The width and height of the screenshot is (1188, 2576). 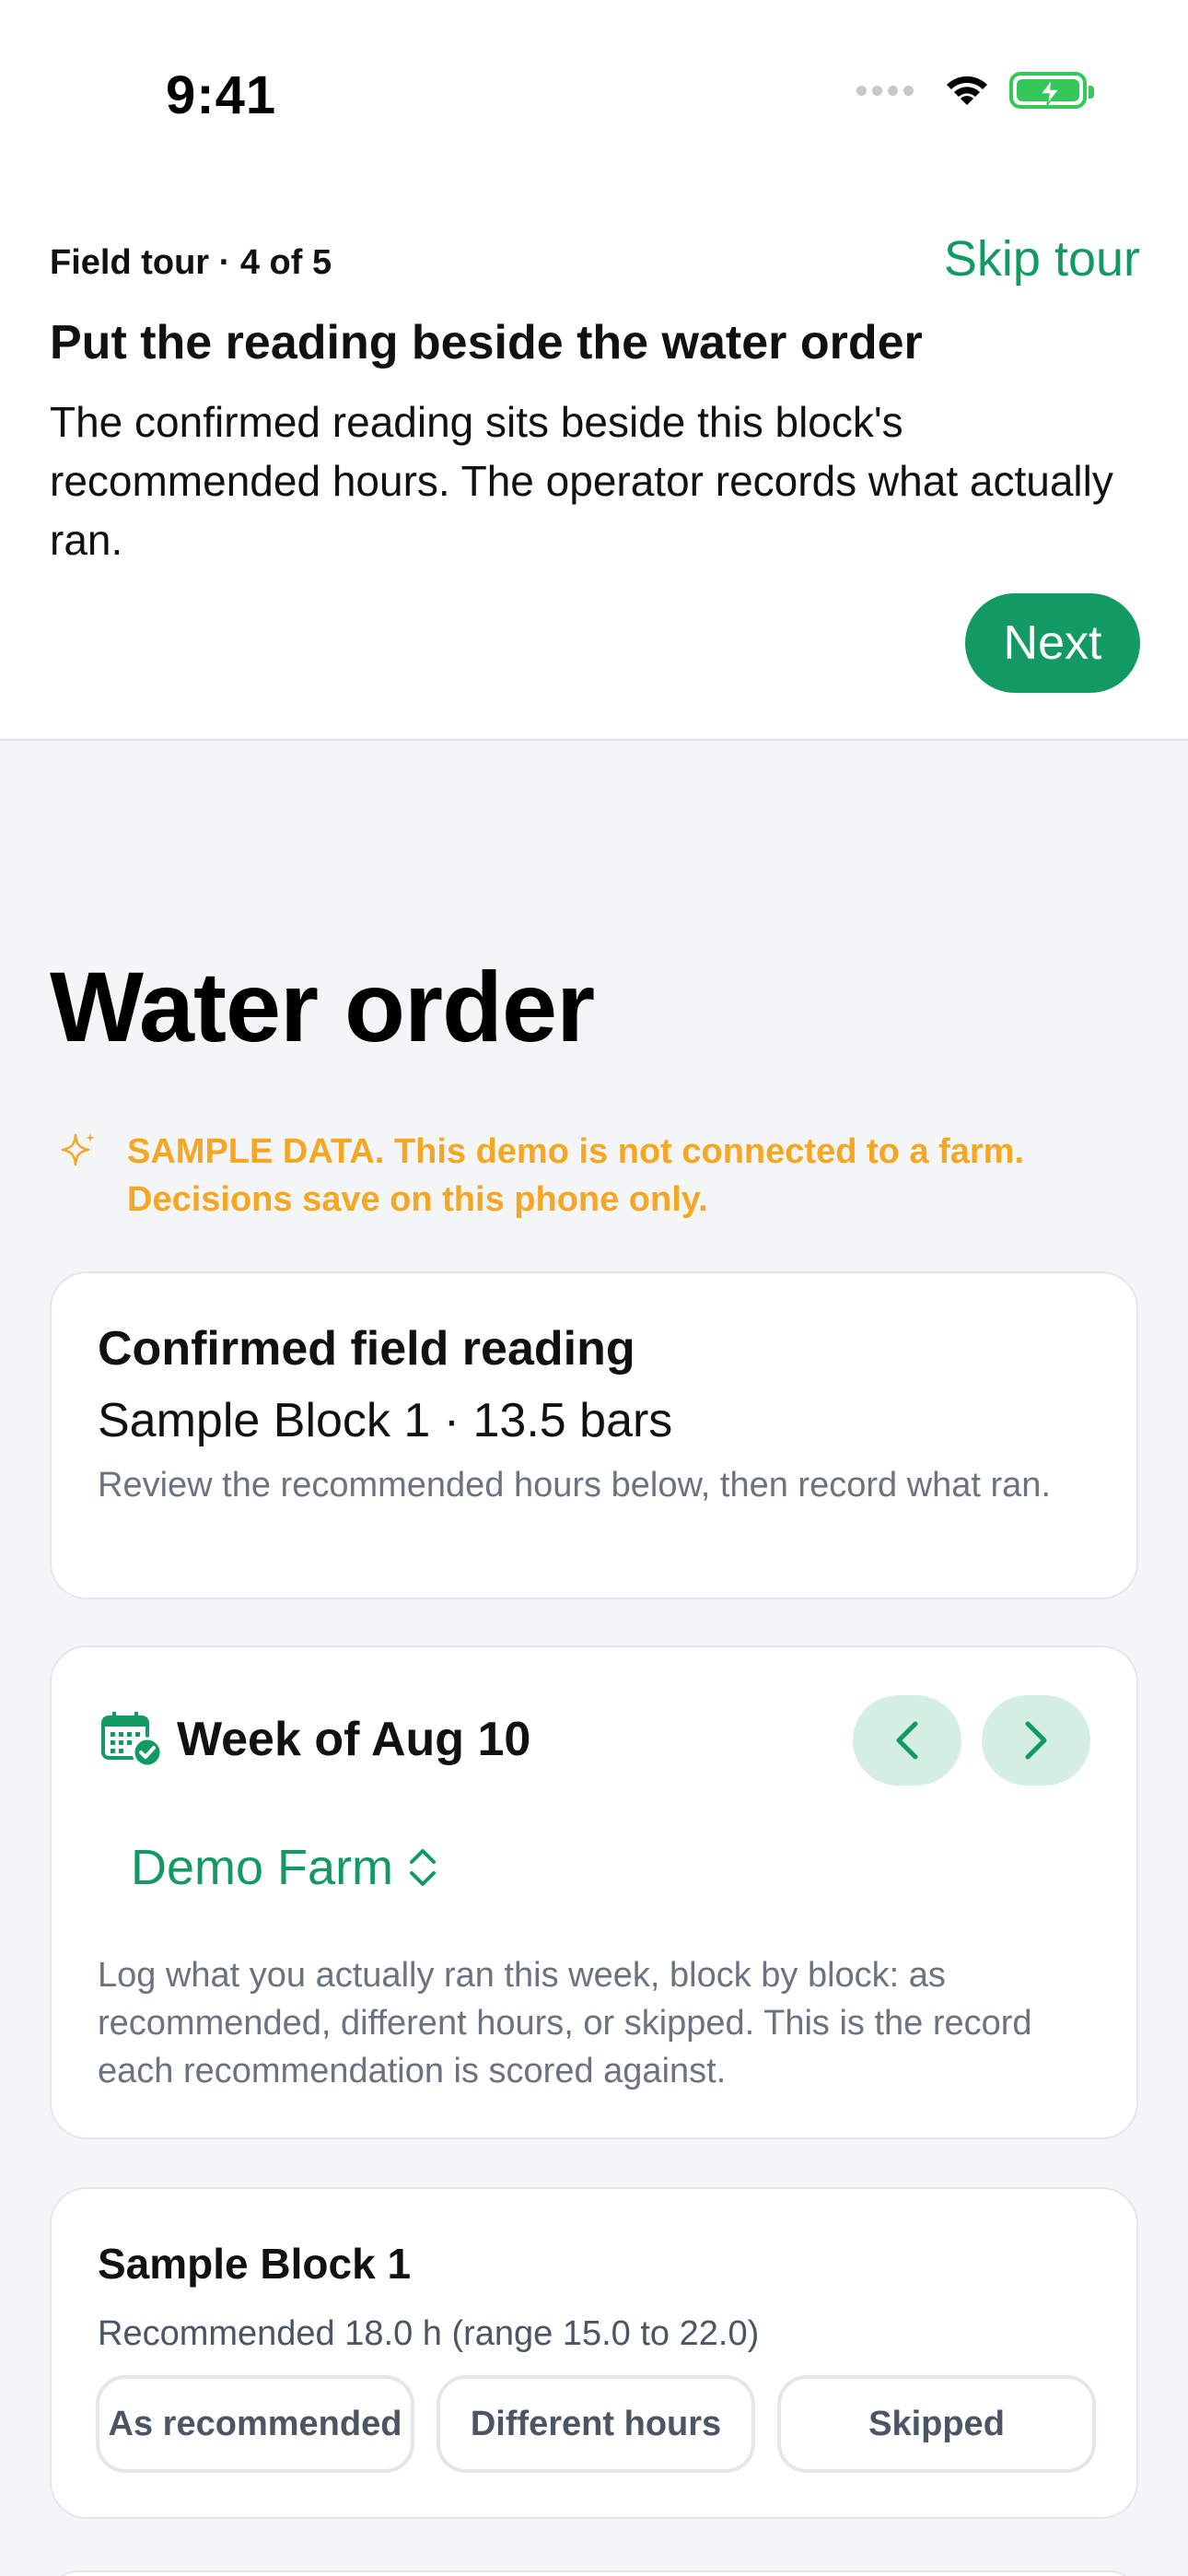 What do you see at coordinates (1051, 90) in the screenshot?
I see `battery-icon` at bounding box center [1051, 90].